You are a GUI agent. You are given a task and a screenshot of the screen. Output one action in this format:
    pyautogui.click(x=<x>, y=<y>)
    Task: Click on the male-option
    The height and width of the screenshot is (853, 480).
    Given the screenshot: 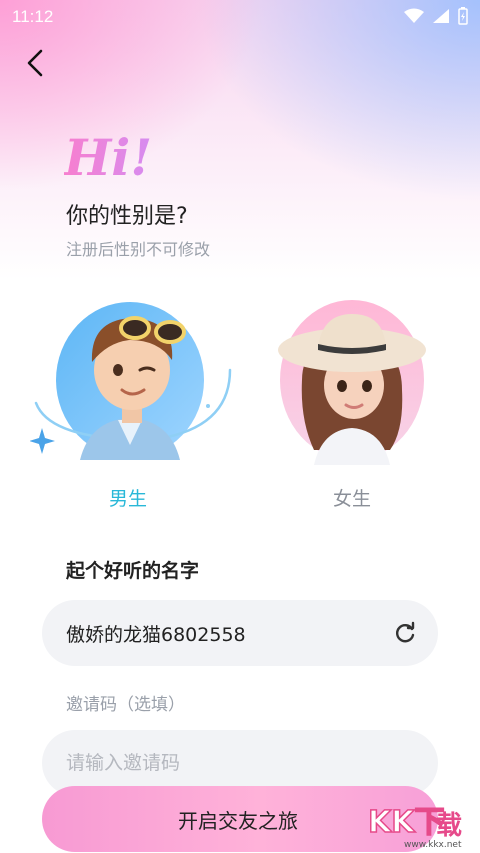 What is the action you would take?
    pyautogui.click(x=134, y=382)
    